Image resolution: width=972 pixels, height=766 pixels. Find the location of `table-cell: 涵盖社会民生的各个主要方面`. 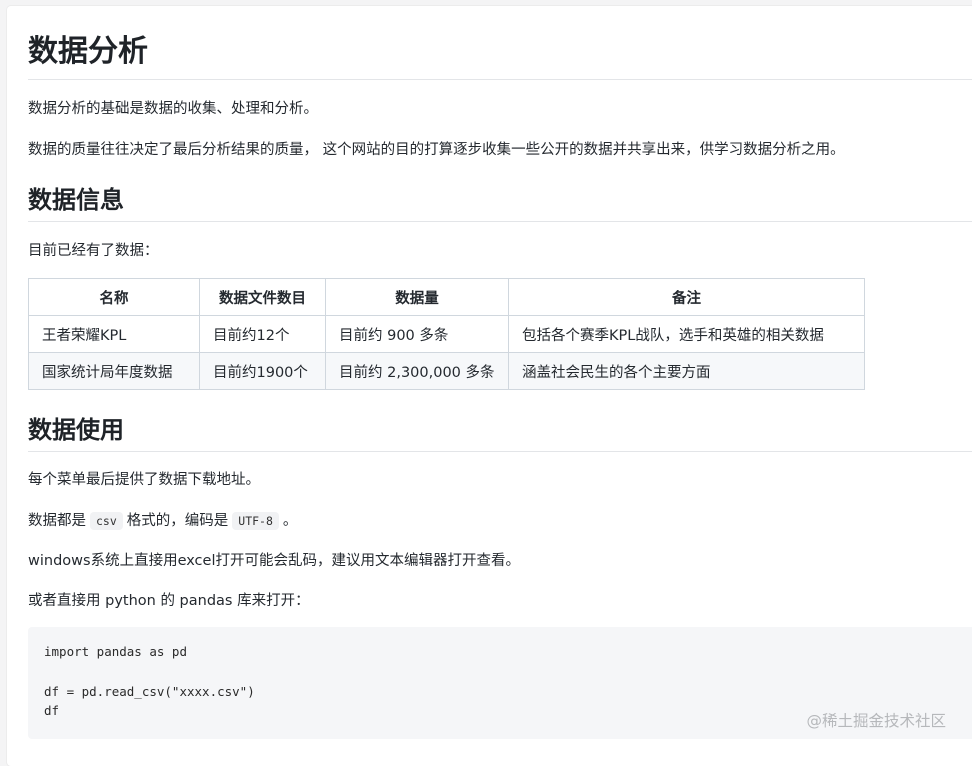

table-cell: 涵盖社会民生的各个主要方面 is located at coordinates (687, 371).